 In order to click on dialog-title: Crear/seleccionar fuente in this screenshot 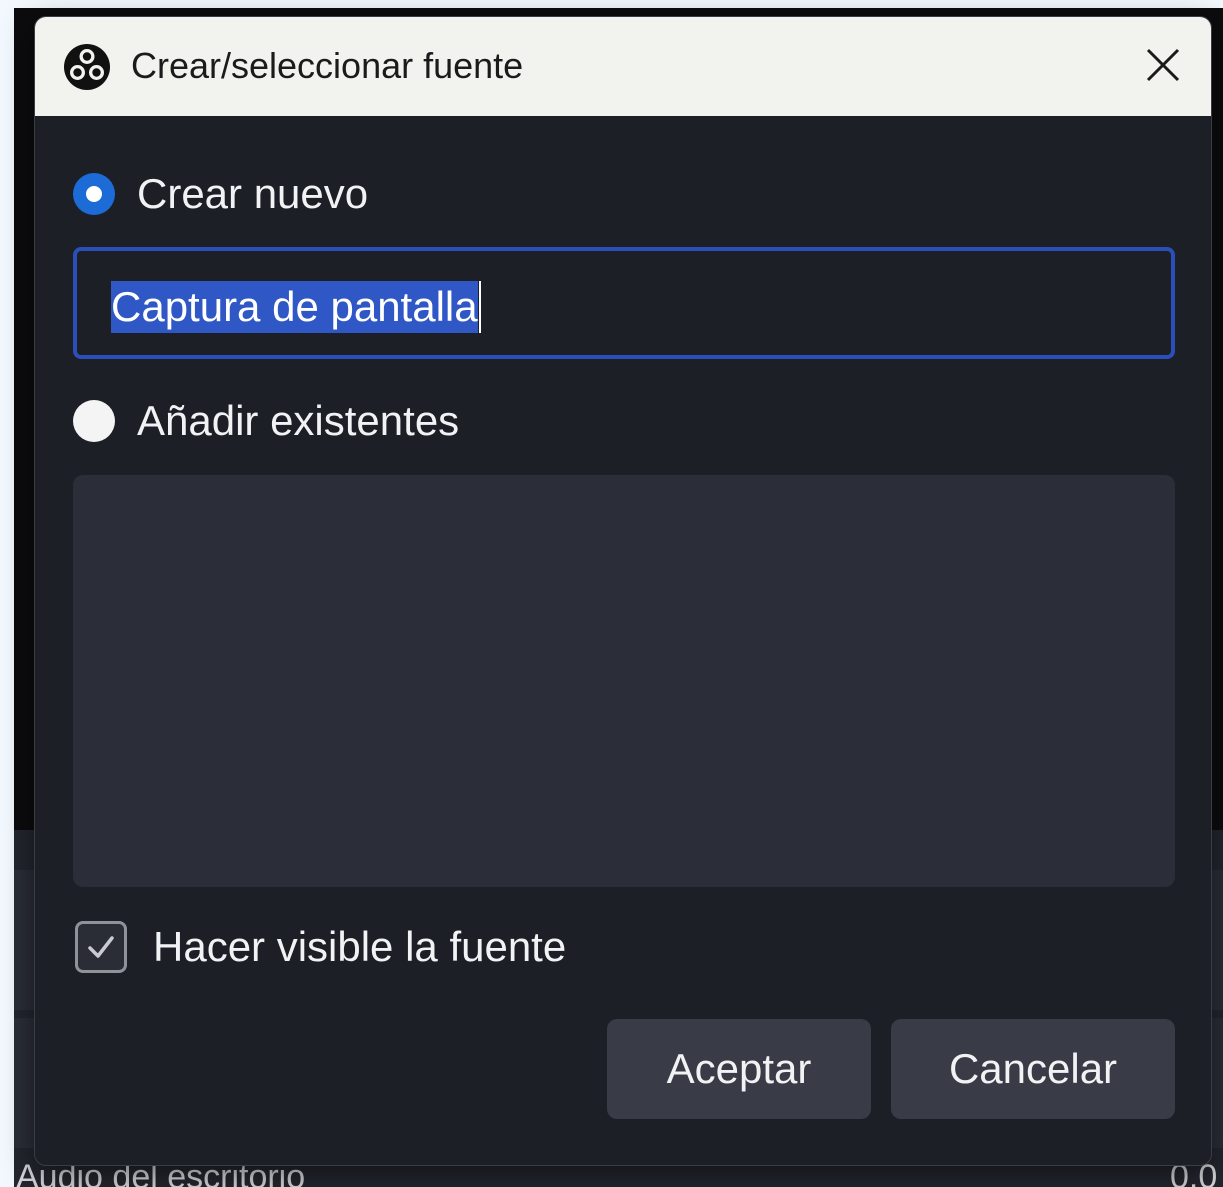, I will do `click(327, 65)`.